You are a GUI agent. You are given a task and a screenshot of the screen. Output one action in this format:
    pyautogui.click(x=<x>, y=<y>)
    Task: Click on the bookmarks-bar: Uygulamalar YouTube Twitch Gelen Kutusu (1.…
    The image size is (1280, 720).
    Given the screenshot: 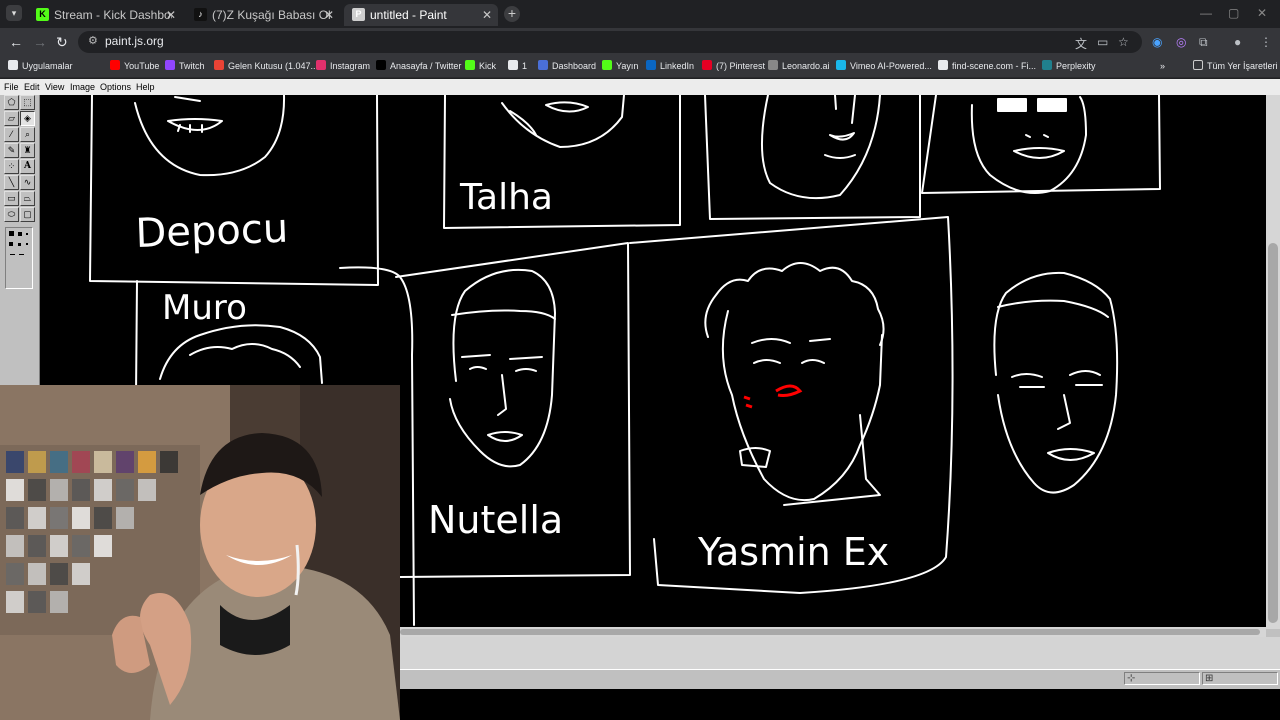 What is the action you would take?
    pyautogui.click(x=640, y=67)
    